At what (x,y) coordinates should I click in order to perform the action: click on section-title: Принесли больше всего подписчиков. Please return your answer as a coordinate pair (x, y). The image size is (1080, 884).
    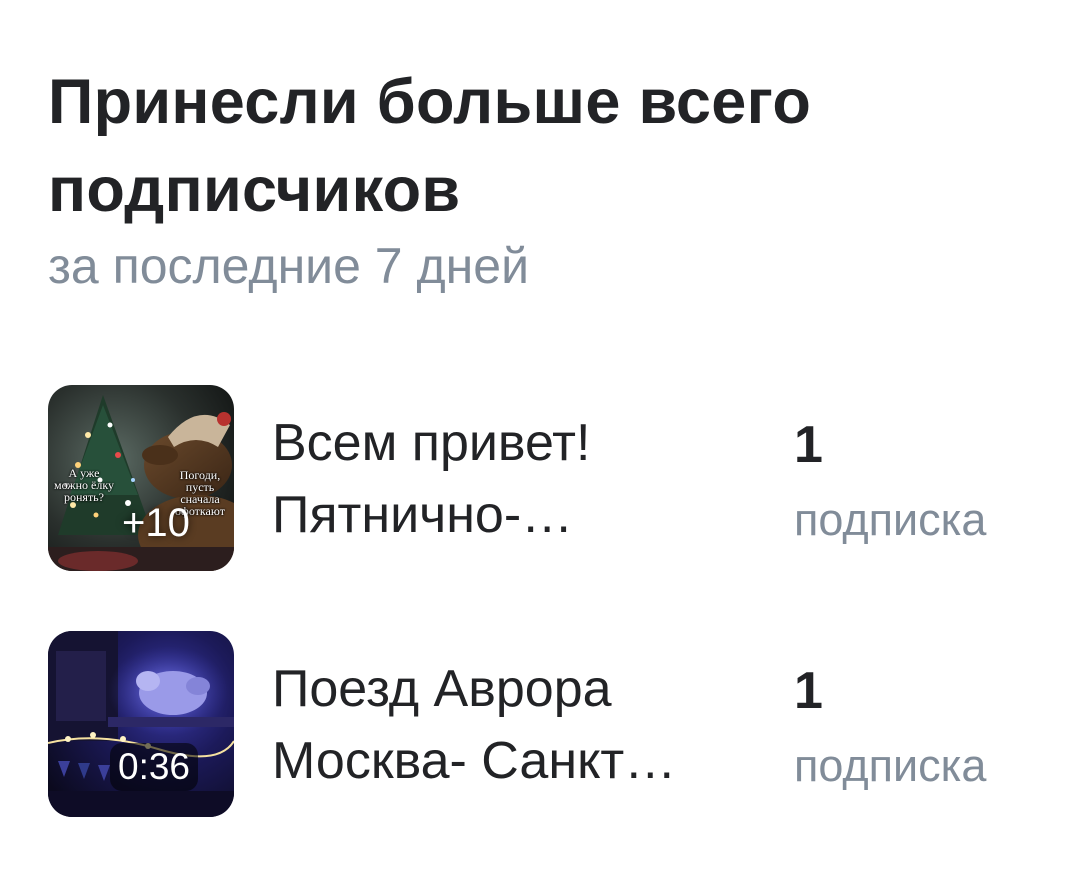
    Looking at the image, I should click on (430, 146).